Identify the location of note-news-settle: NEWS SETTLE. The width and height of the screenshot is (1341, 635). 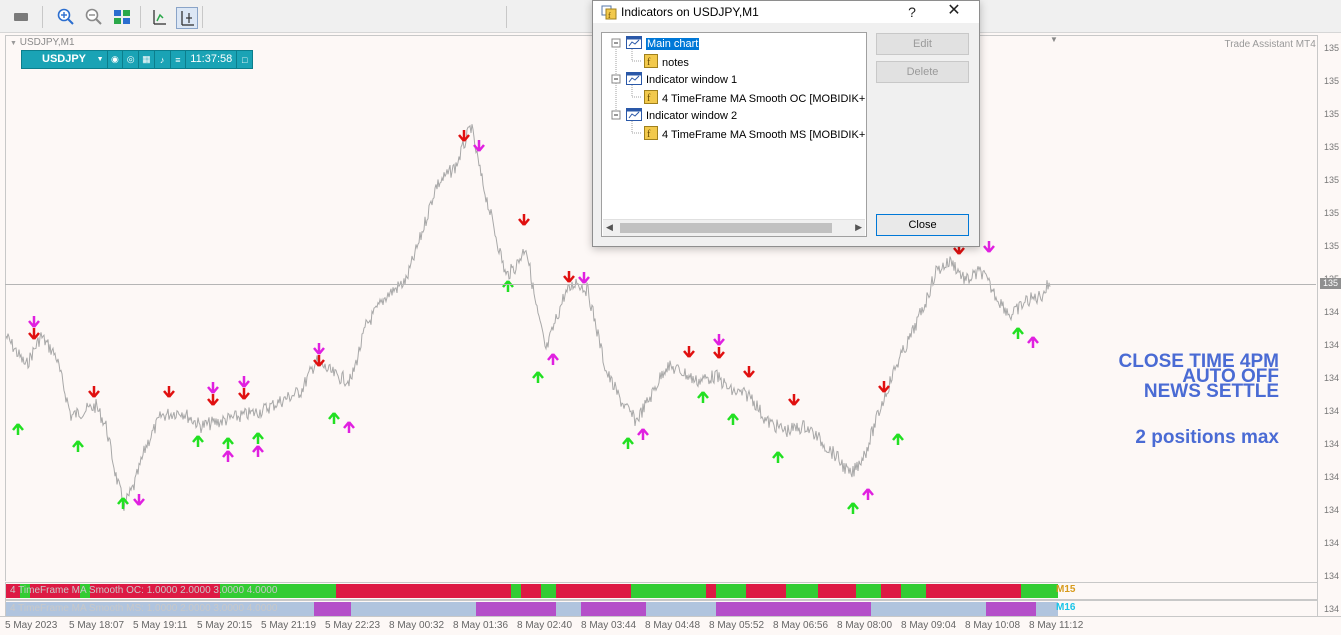
(1211, 391).